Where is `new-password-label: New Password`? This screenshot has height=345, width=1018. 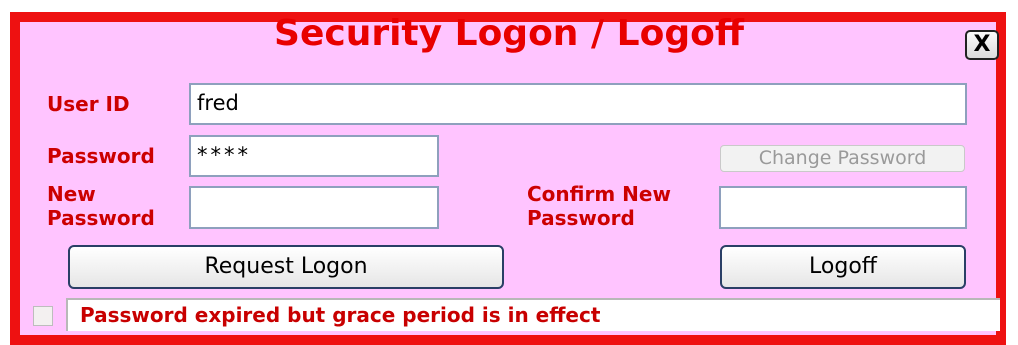
new-password-label: New Password is located at coordinates (101, 206).